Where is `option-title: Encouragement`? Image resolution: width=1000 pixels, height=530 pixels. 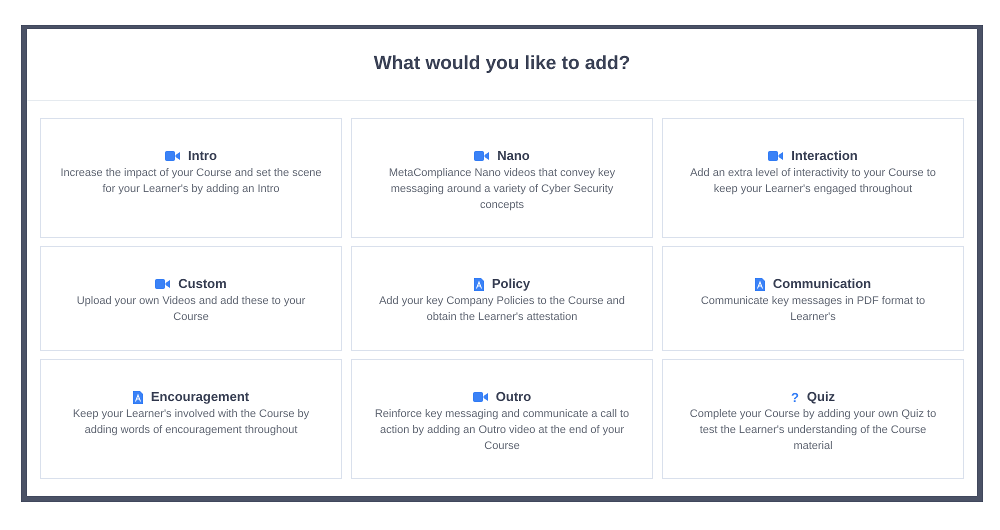
option-title: Encouragement is located at coordinates (200, 397).